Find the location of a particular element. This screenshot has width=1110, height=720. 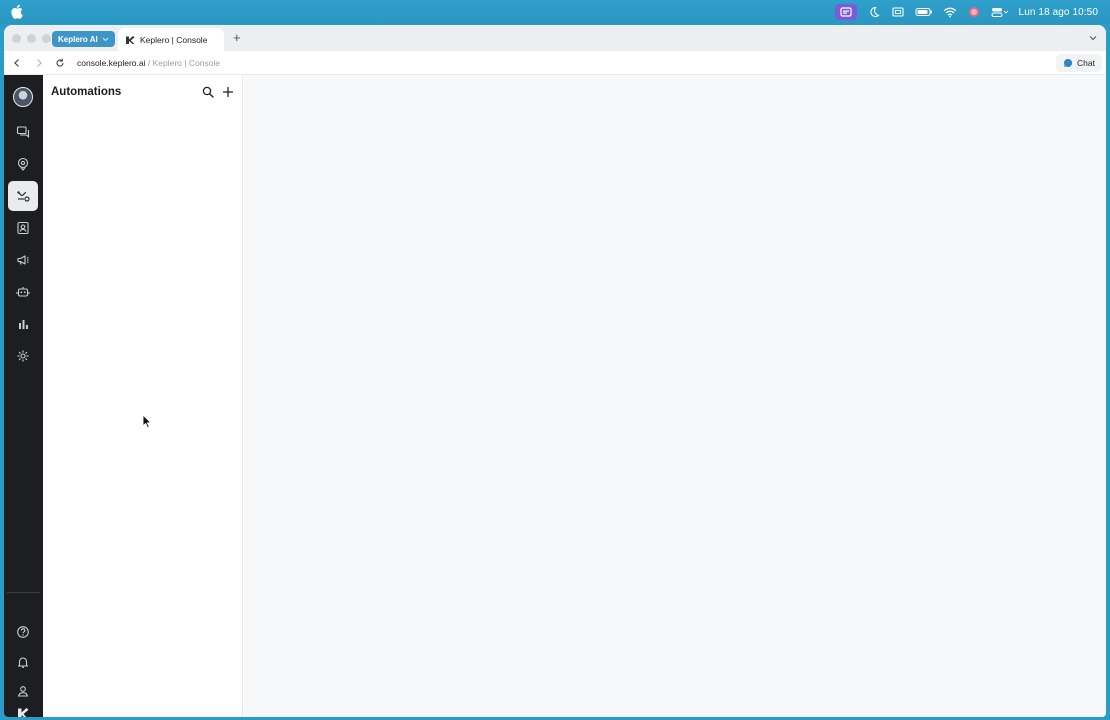

tab-group-label: Keplero AI is located at coordinates (83, 39).